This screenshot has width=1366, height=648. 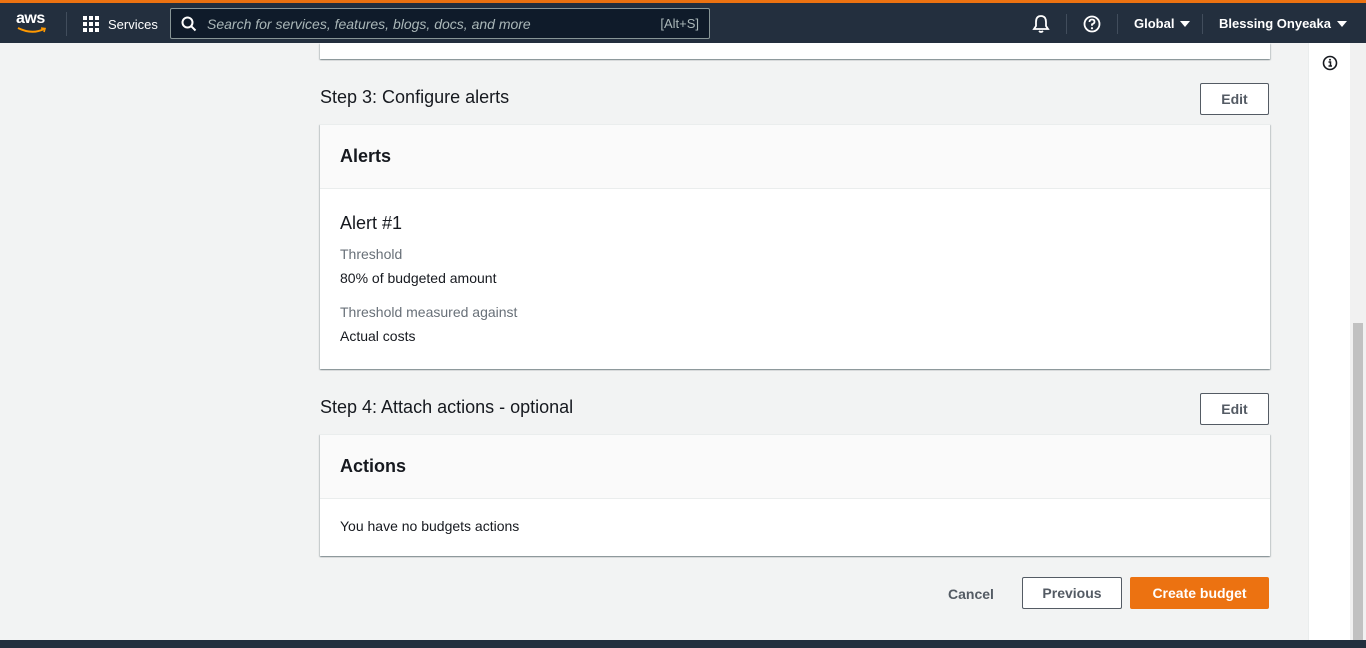 What do you see at coordinates (1234, 99) in the screenshot?
I see `edit-step-3-button: Edit` at bounding box center [1234, 99].